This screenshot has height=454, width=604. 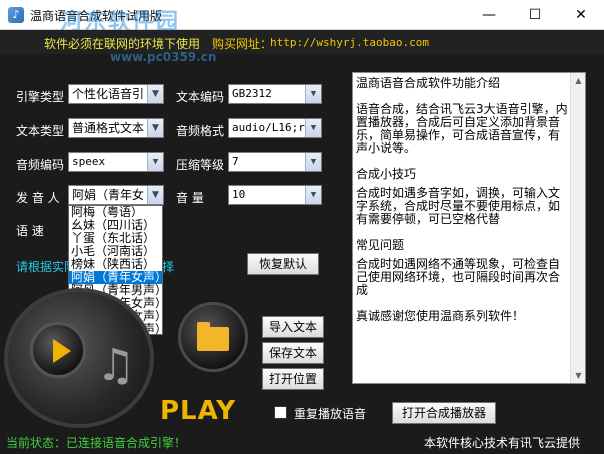 I want to click on vertical-scrollbar: ▲ ▼, so click(x=577, y=228).